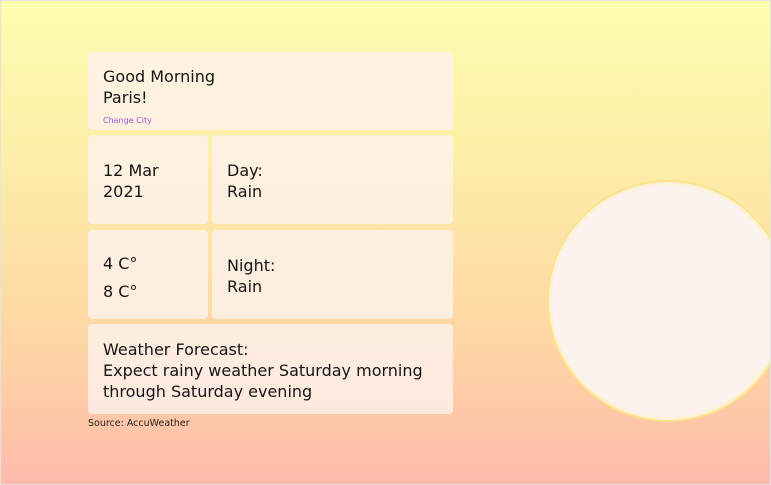 This screenshot has width=771, height=485. Describe the element at coordinates (120, 291) in the screenshot. I see `temperature-high: 8 C°` at that location.